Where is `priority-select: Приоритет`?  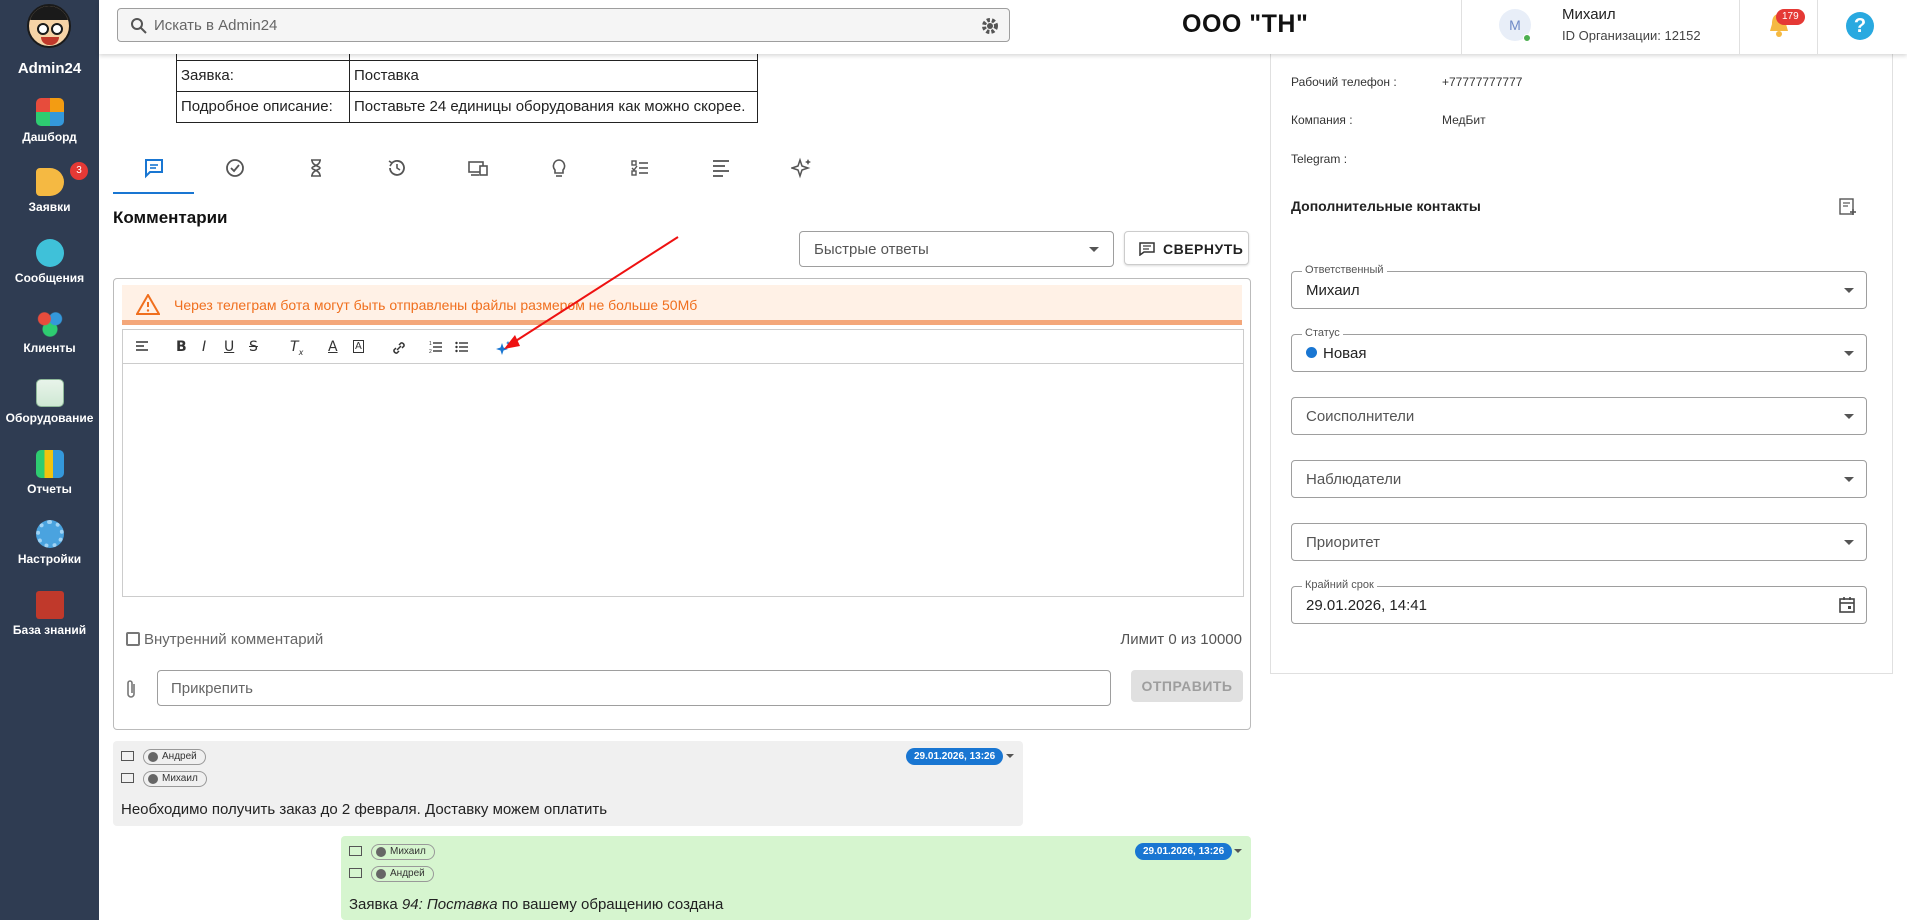 priority-select: Приоритет is located at coordinates (1579, 542).